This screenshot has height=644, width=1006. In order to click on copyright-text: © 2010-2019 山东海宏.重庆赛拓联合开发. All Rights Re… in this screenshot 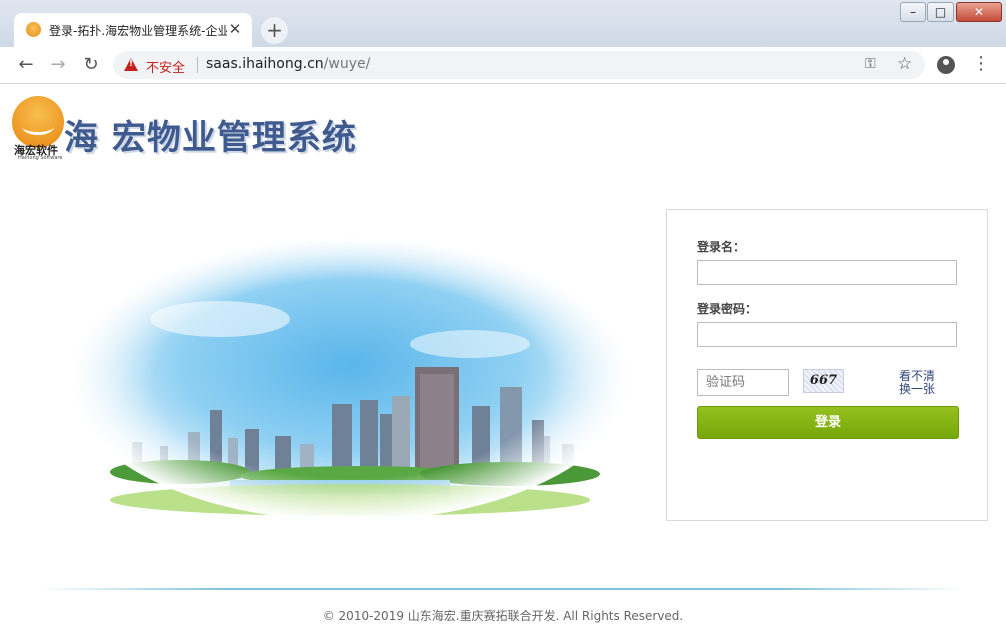, I will do `click(503, 616)`.